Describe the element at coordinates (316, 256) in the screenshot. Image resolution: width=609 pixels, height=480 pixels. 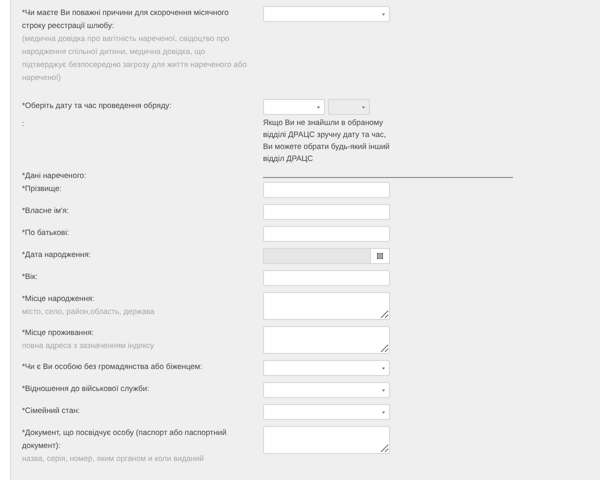
I see `date-field` at that location.